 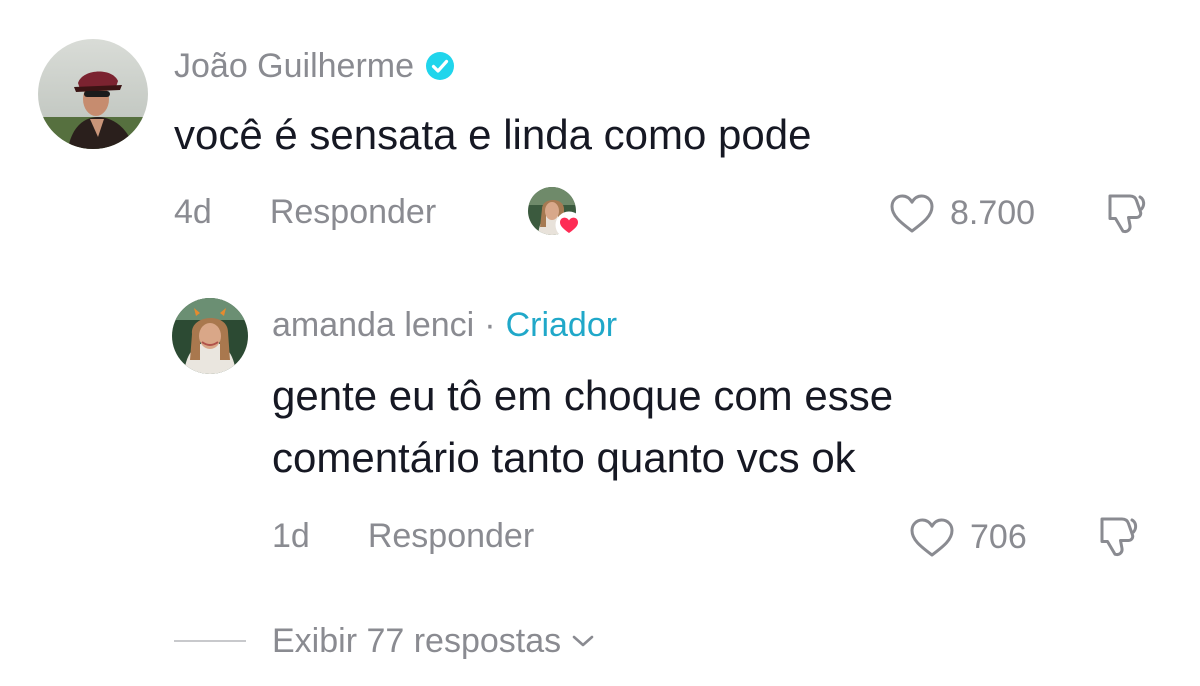 I want to click on avatar-photo, so click(x=93, y=94).